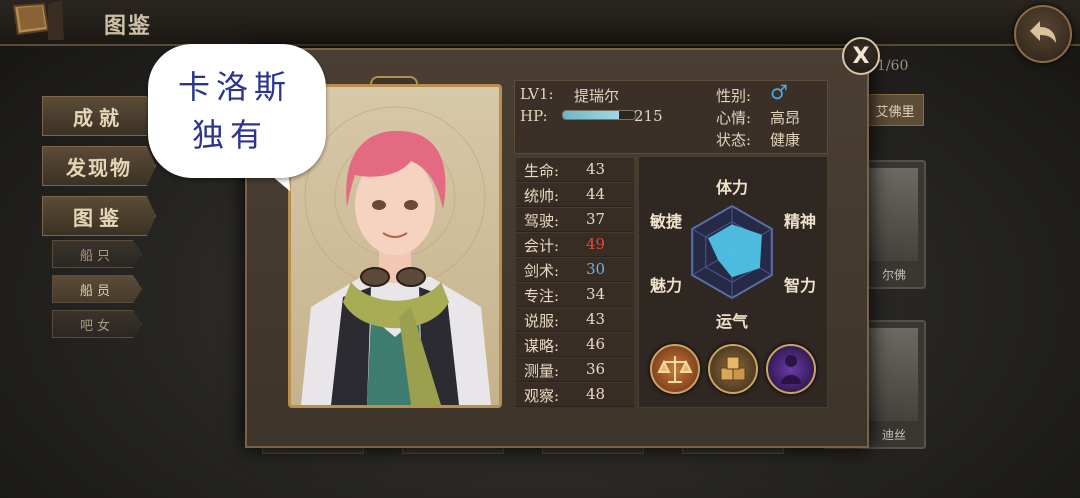 This screenshot has width=1080, height=498. I want to click on stat-value: 44, so click(596, 194).